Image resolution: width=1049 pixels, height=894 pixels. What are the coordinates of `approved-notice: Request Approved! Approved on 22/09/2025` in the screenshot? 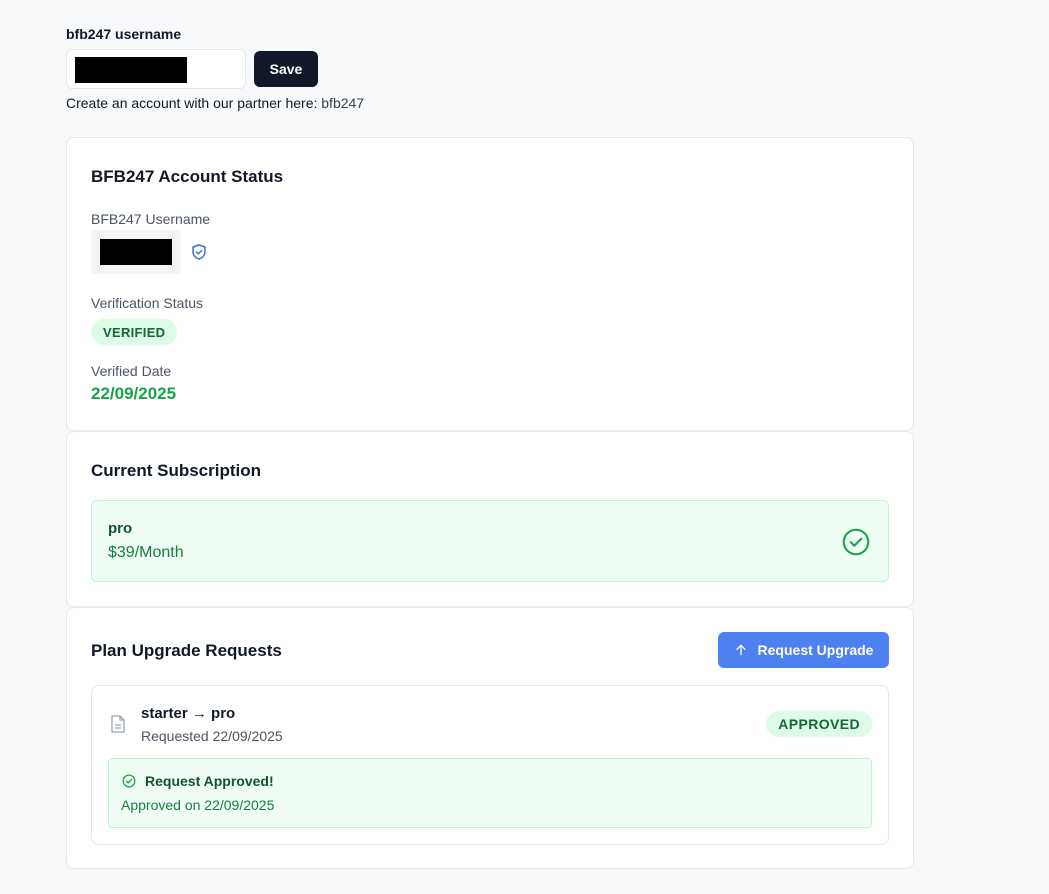 It's located at (490, 793).